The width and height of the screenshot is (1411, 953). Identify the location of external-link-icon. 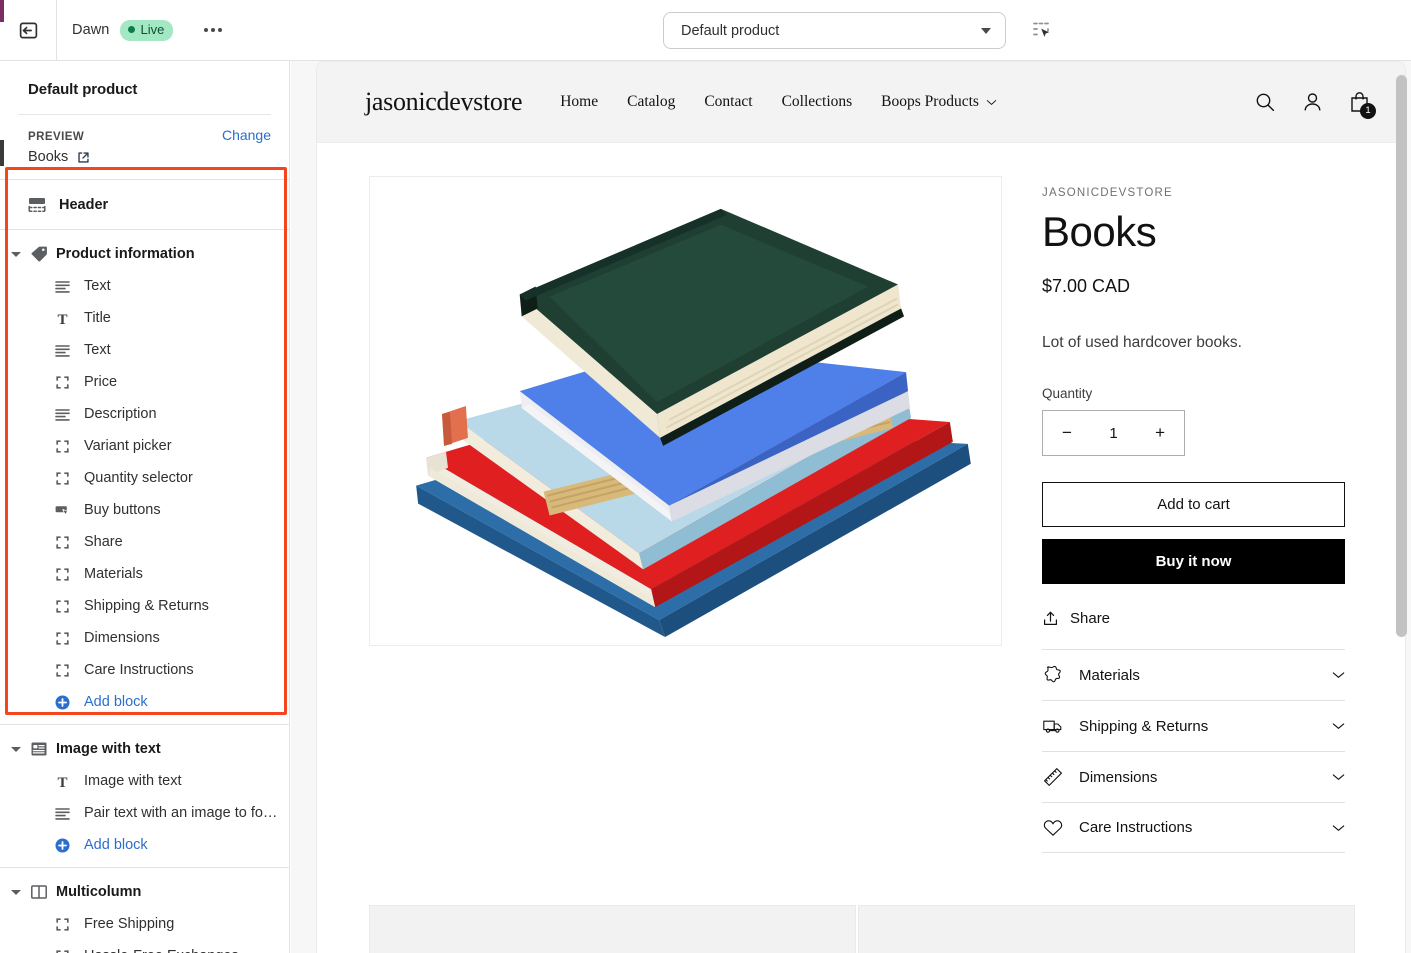
(83, 157).